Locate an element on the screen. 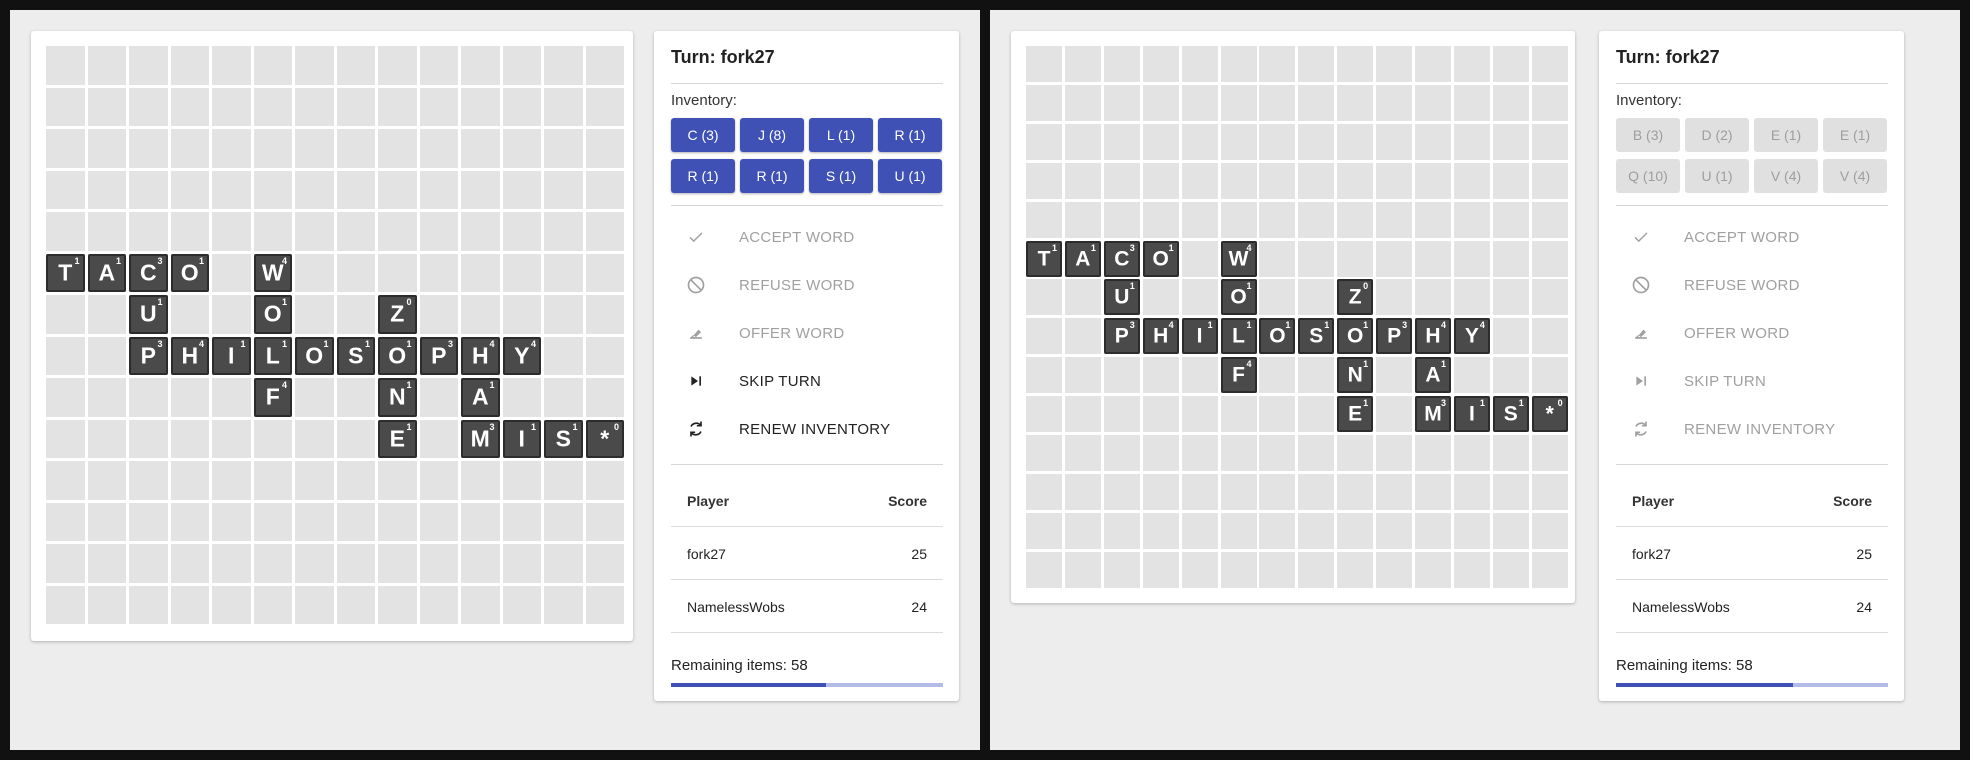 Image resolution: width=1970 pixels, height=760 pixels. letter-tile: N1 is located at coordinates (397, 397).